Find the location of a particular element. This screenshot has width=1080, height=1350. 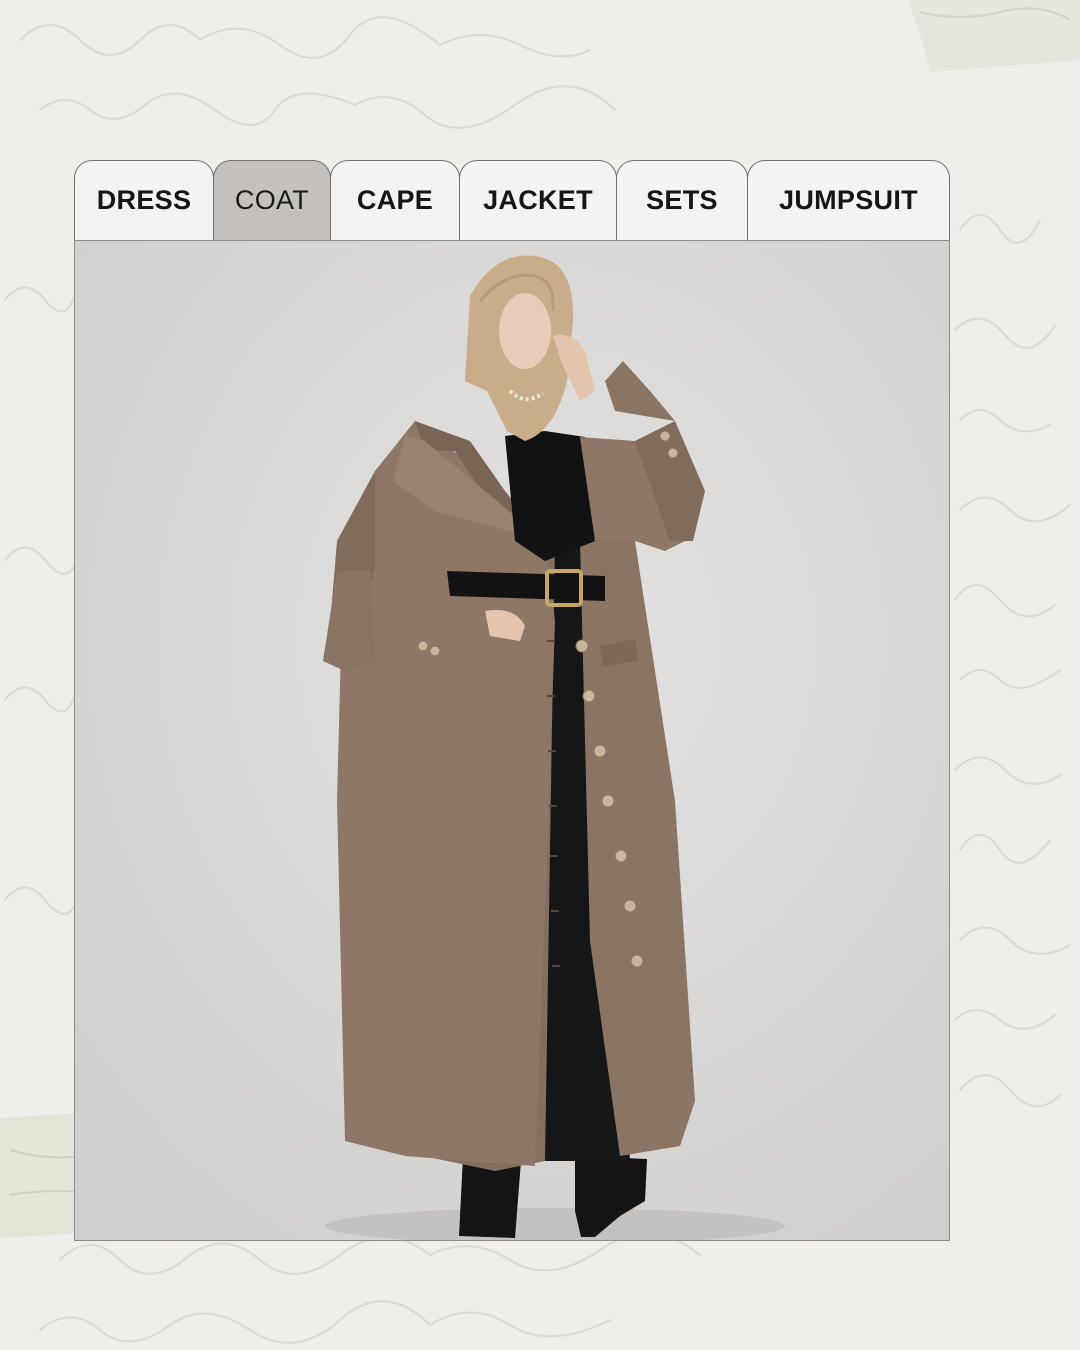

tape-top-right is located at coordinates (994, 36).